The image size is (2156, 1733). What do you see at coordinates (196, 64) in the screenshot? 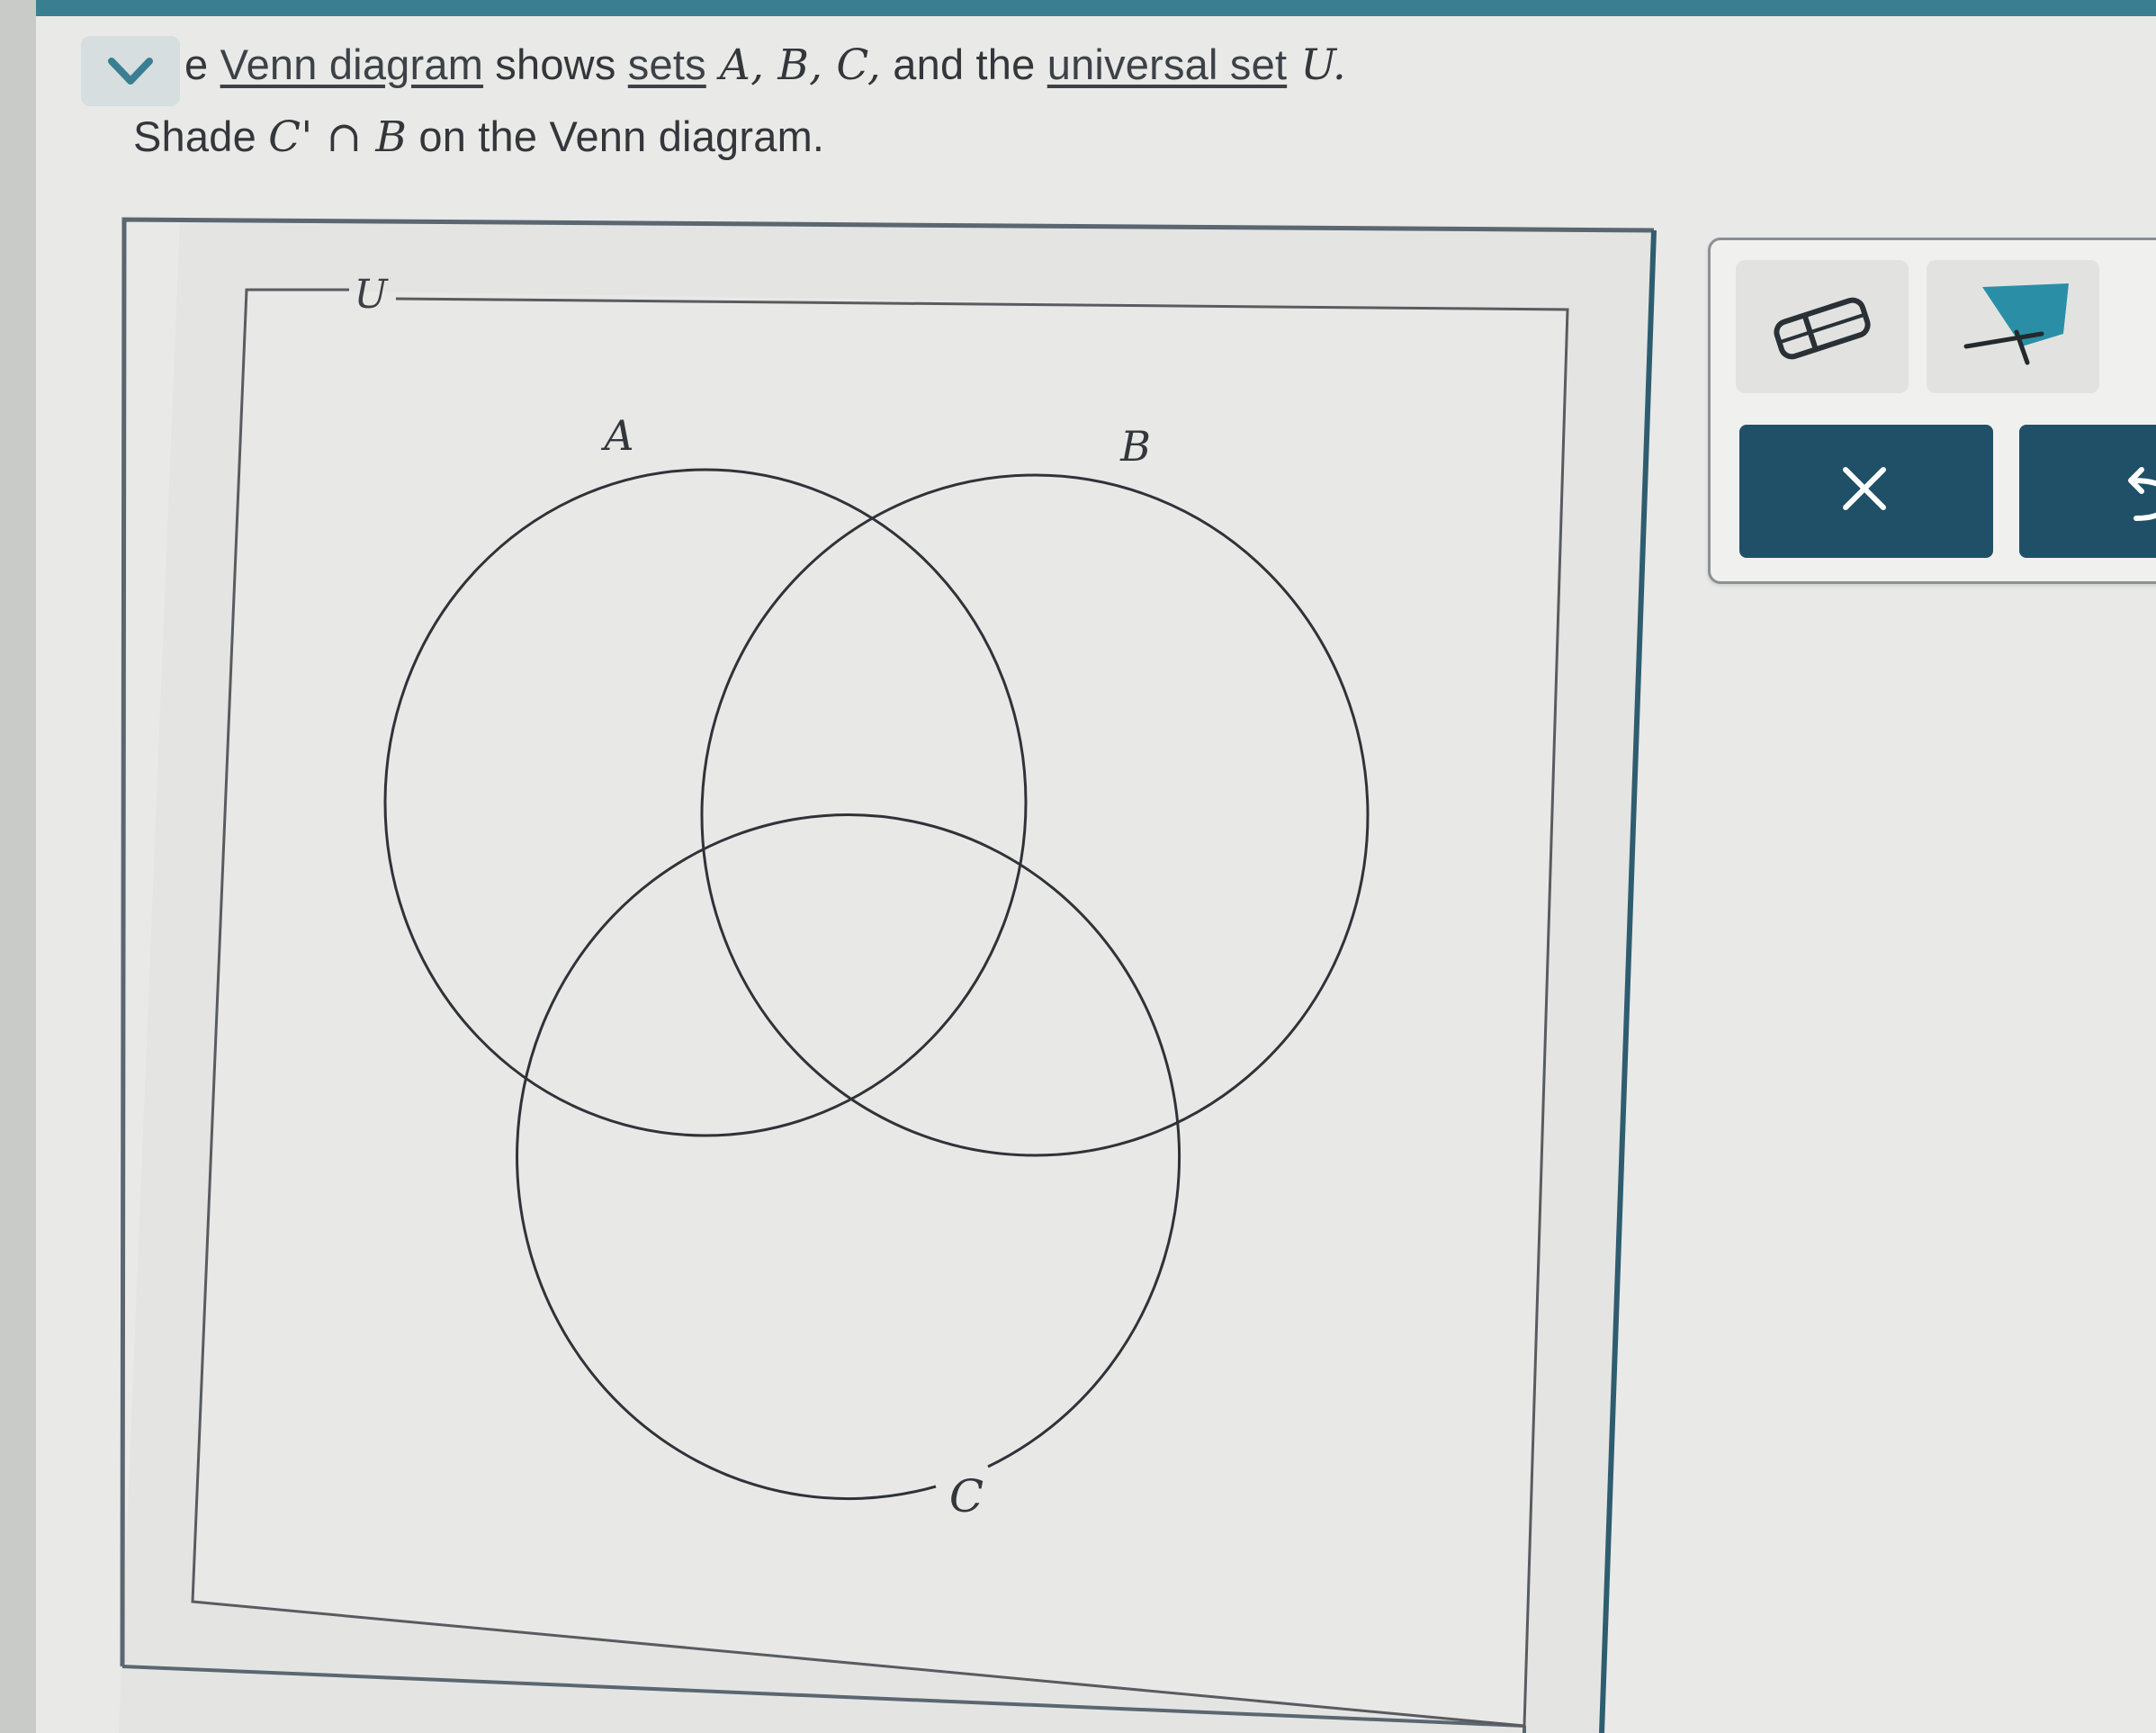
I see `question-lead-fragment: e` at bounding box center [196, 64].